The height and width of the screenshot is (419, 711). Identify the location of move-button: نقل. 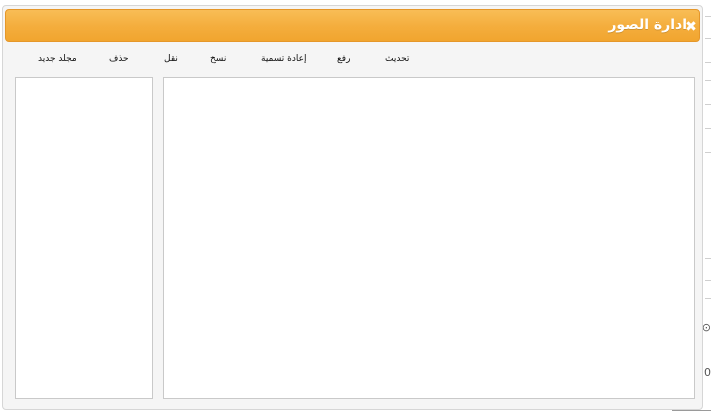
(171, 59).